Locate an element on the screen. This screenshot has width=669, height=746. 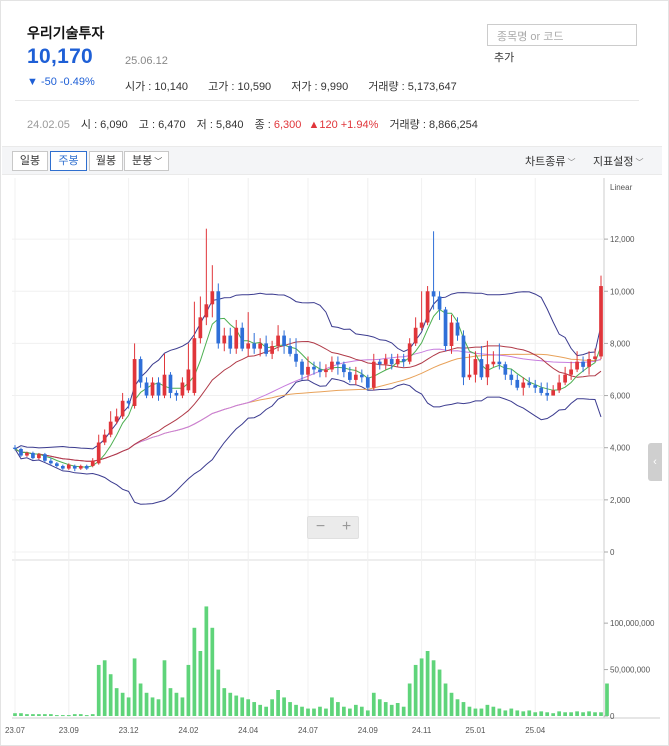
volume-tick-label: 100,000,000 is located at coordinates (632, 623).